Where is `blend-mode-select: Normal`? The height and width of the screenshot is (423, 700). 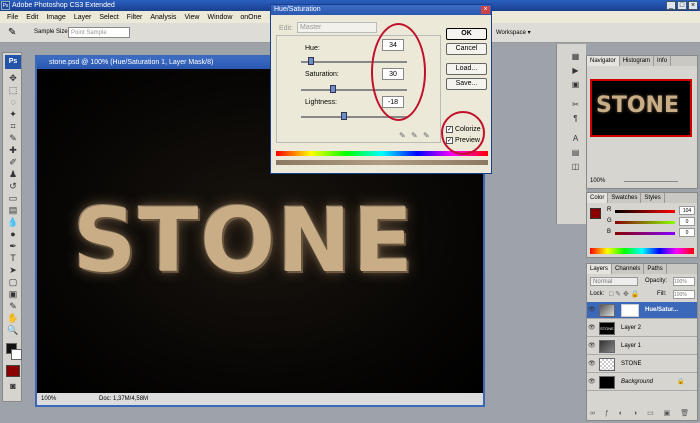 blend-mode-select: Normal is located at coordinates (614, 281).